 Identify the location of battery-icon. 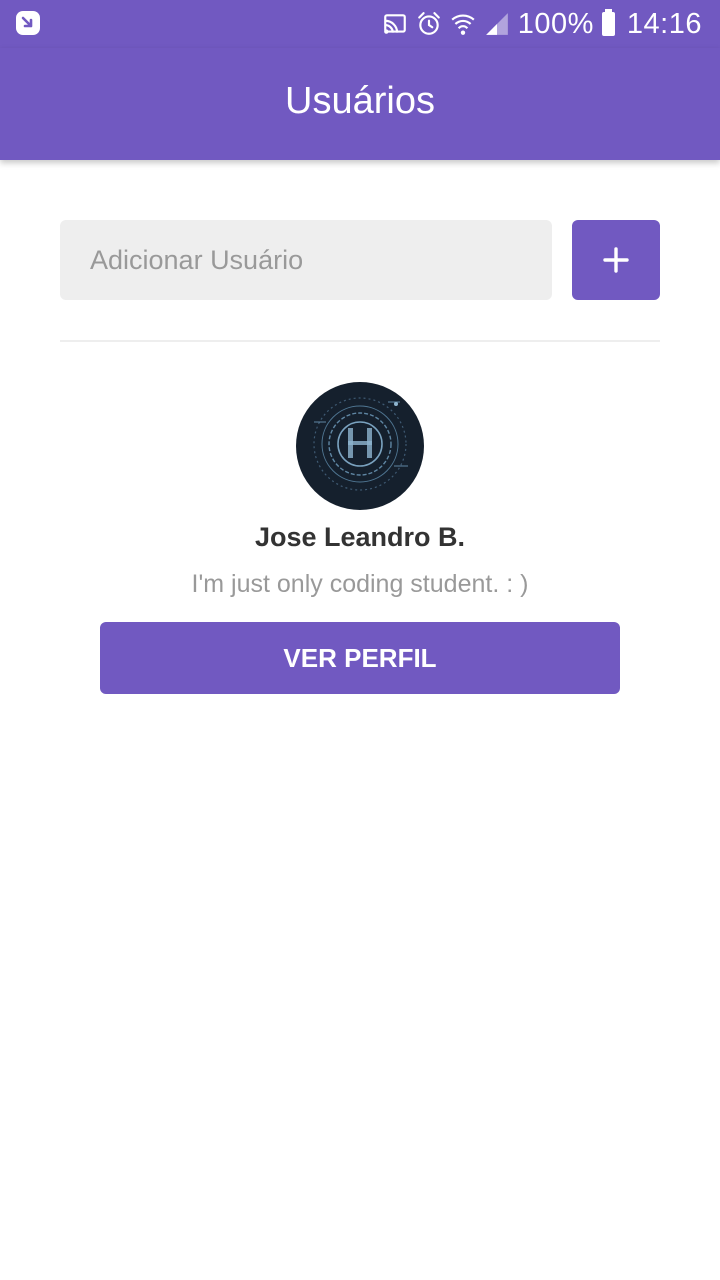
(608, 22).